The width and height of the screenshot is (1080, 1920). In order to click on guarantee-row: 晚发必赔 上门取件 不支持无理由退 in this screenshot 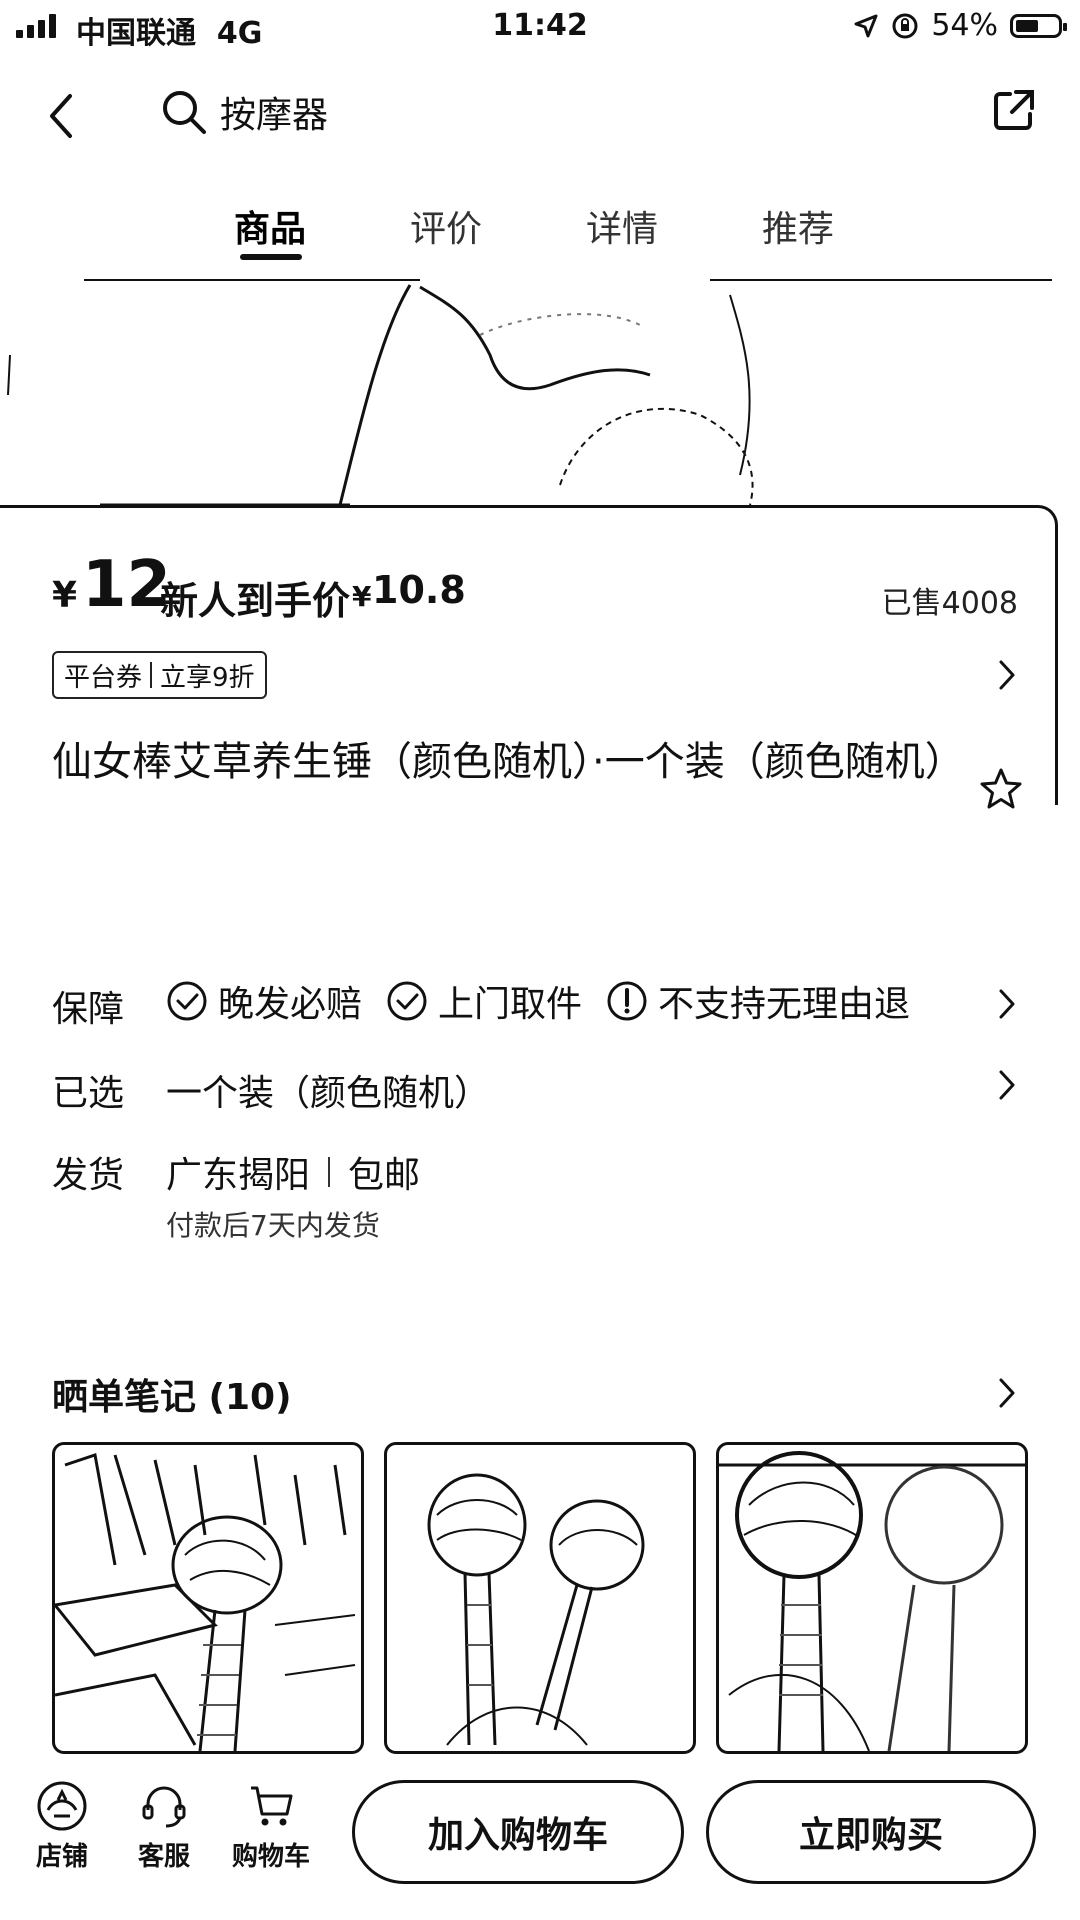, I will do `click(546, 1001)`.